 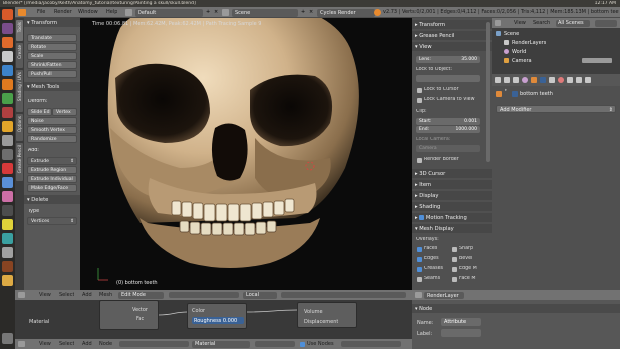 I want to click on menu-render: Render, so click(x=63, y=12).